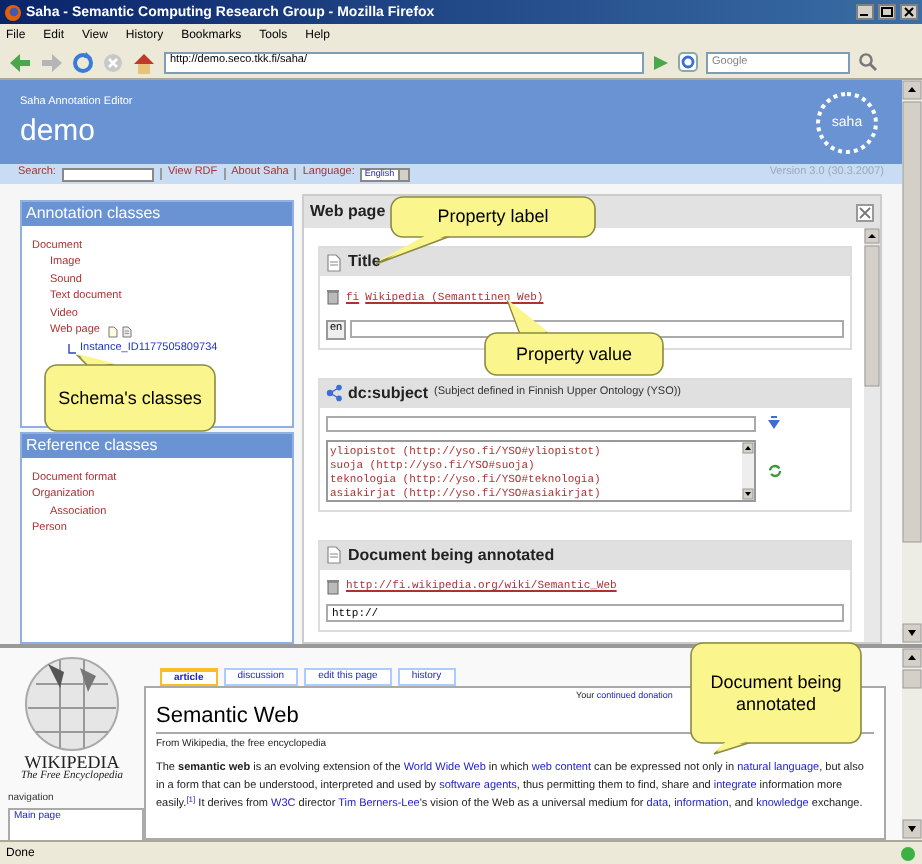 The width and height of the screenshot is (922, 864). Describe the element at coordinates (388, 393) in the screenshot. I see `property-label: dc:subject` at that location.